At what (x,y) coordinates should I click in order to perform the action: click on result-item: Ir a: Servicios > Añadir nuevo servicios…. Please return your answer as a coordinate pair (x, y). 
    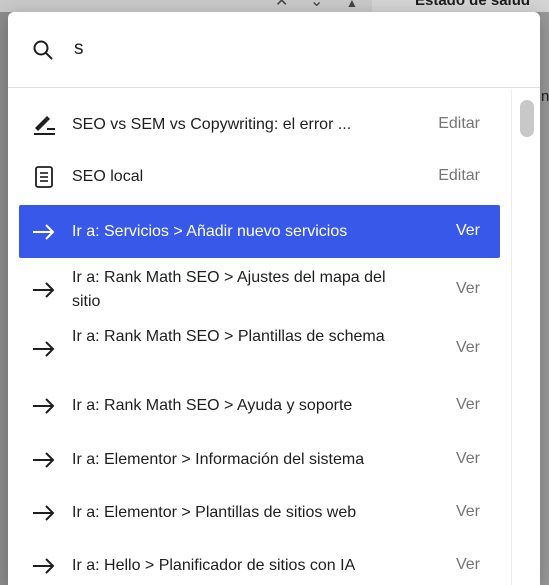
    Looking at the image, I should click on (259, 231).